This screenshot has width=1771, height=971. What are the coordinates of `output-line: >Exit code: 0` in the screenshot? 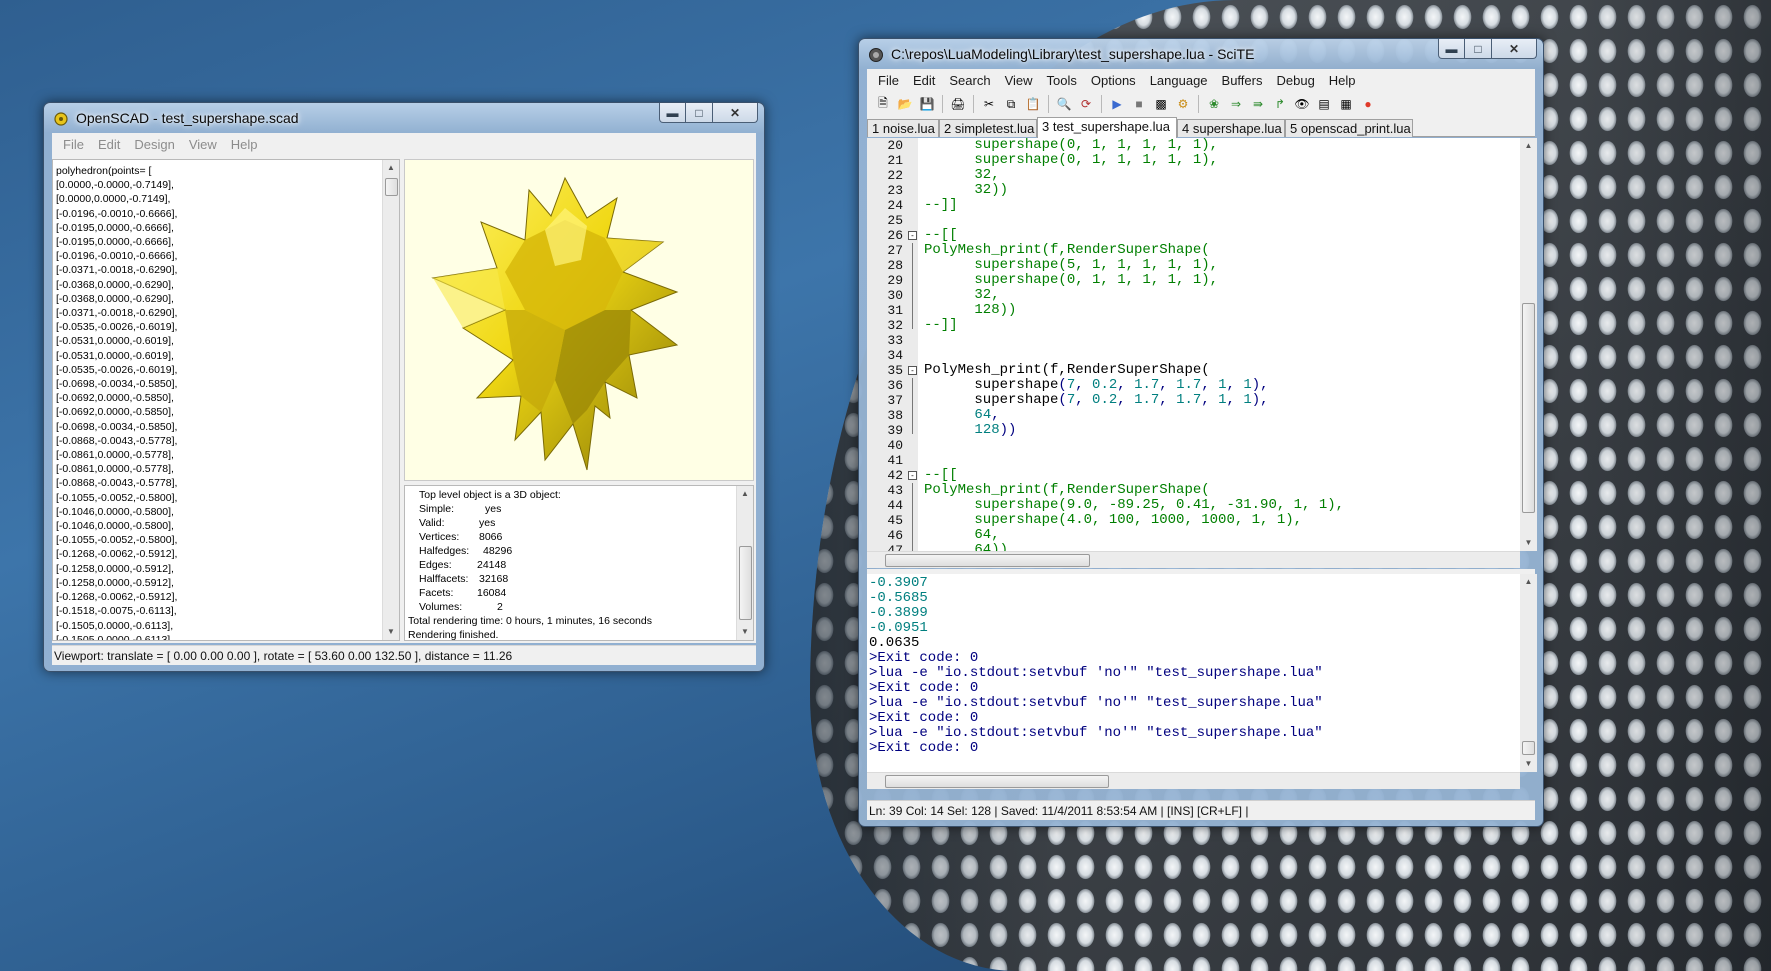 It's located at (924, 658).